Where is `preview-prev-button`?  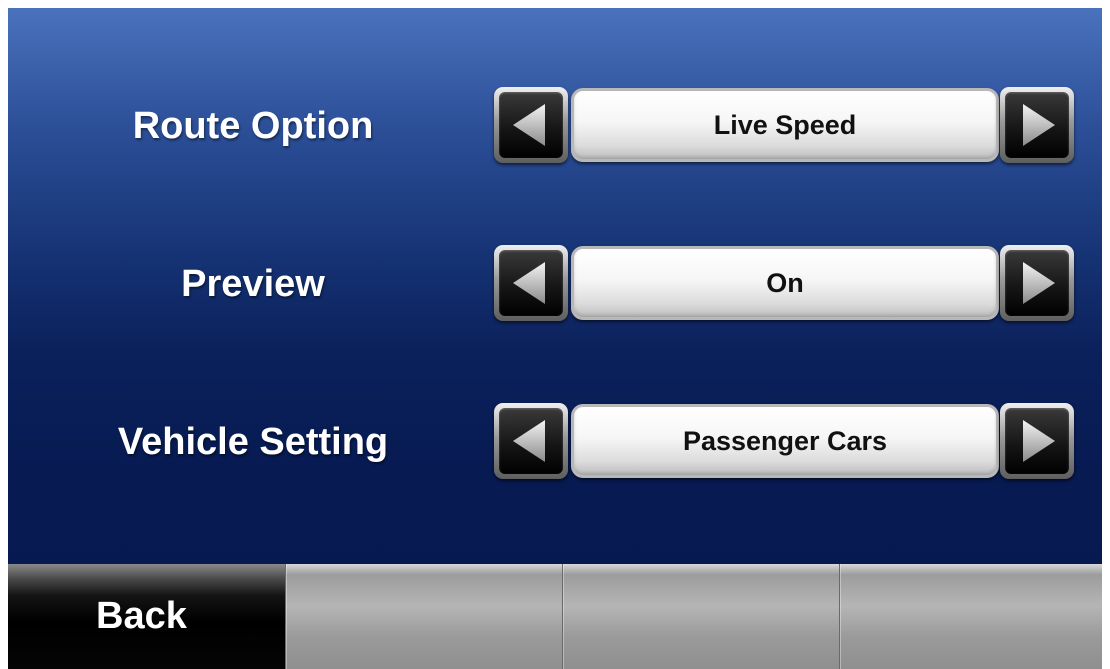
preview-prev-button is located at coordinates (531, 283).